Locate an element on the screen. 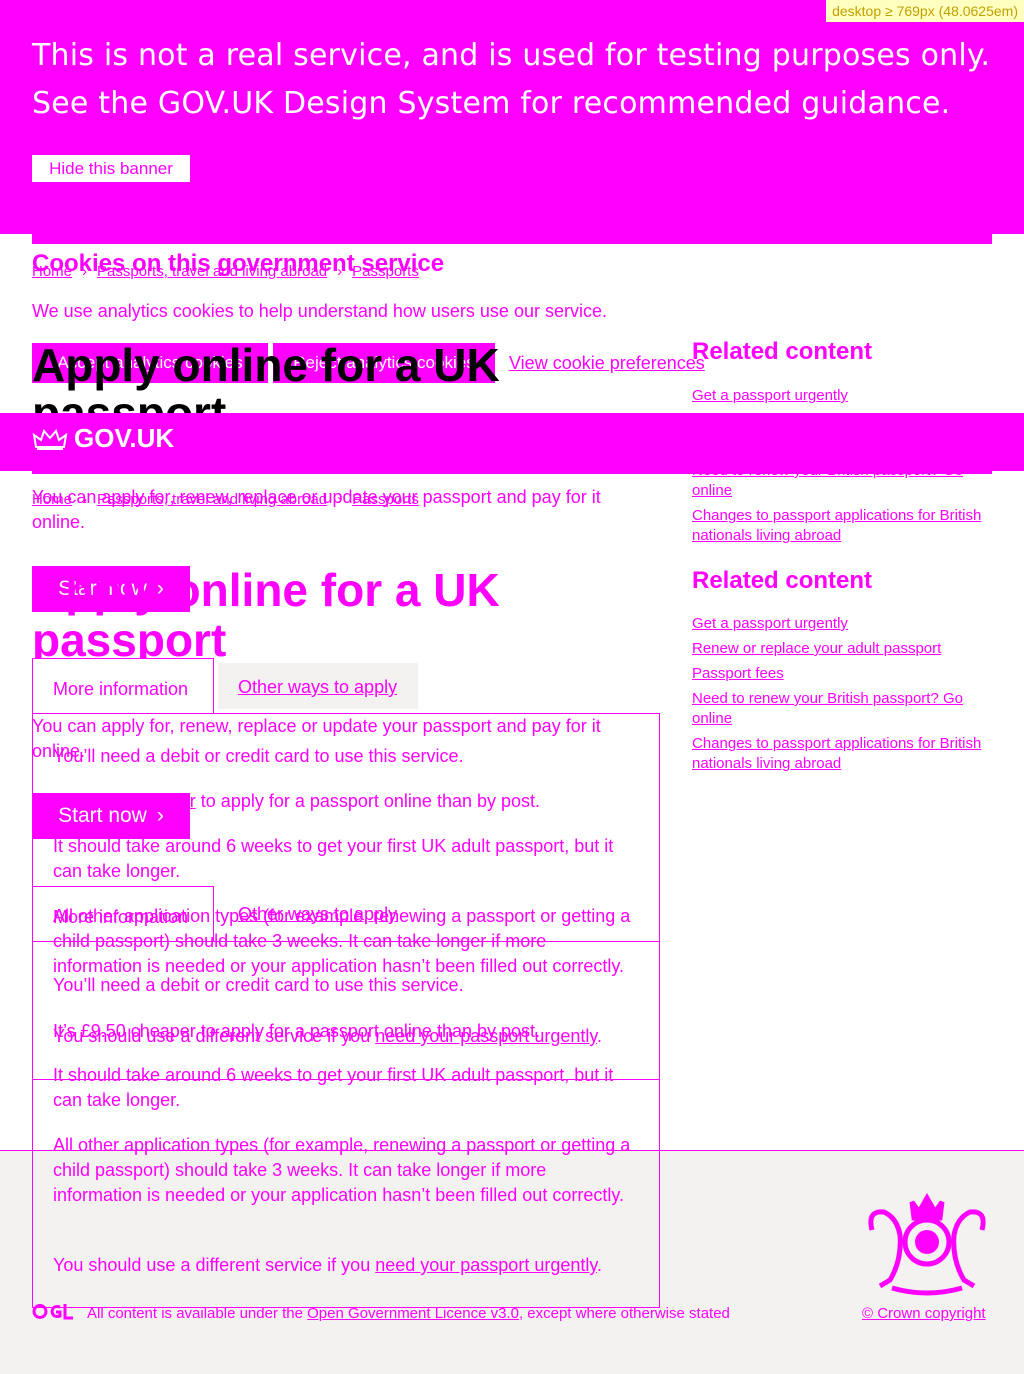 This screenshot has width=1024, height=1374. breadcrumb-home: Home is located at coordinates (52, 271).